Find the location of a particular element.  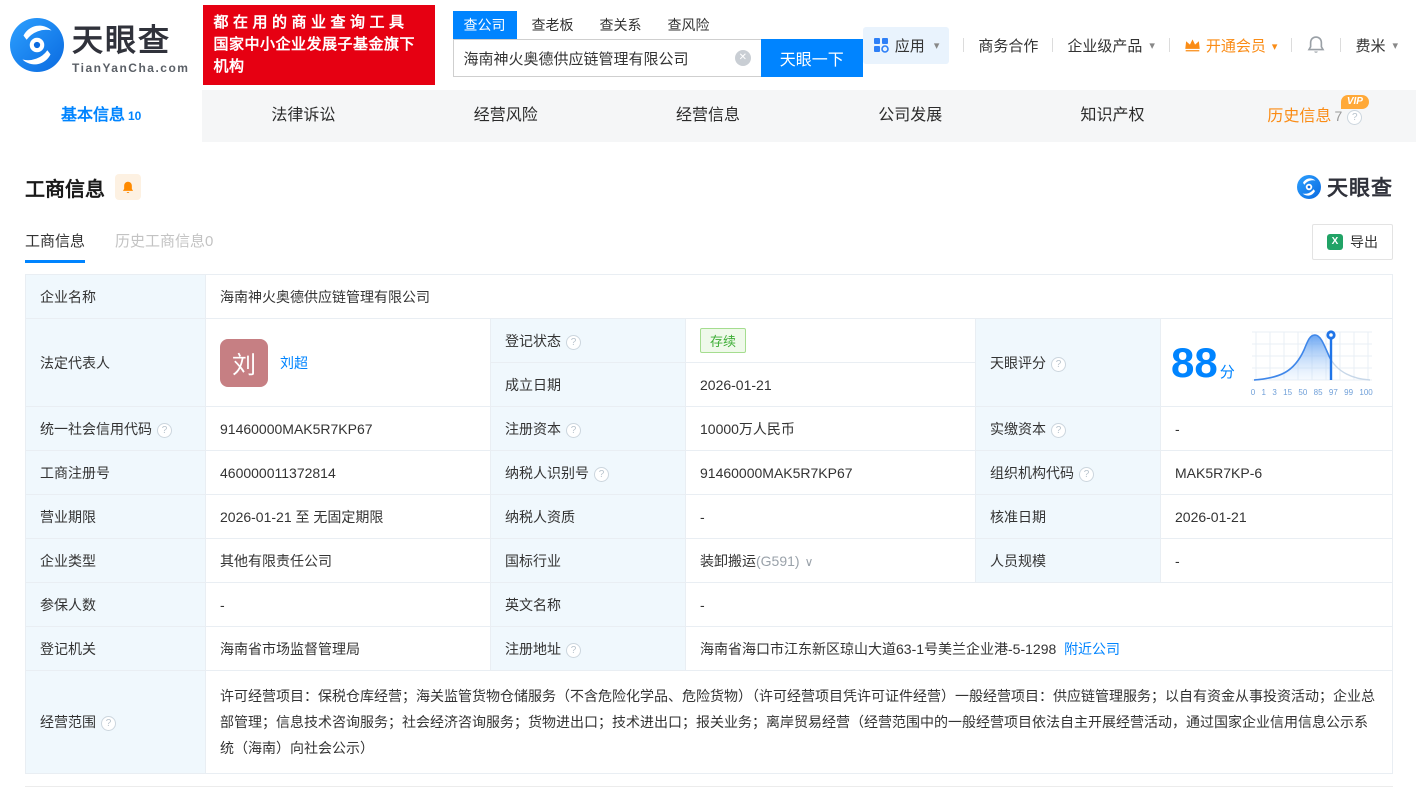

search-block: 查公司 查老板 查关系 查风险 天眼一下 is located at coordinates (657, 44).